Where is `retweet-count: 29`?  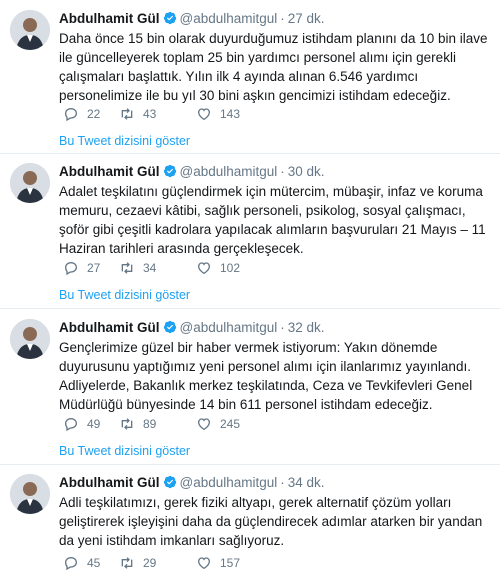
retweet-count: 29 is located at coordinates (150, 563).